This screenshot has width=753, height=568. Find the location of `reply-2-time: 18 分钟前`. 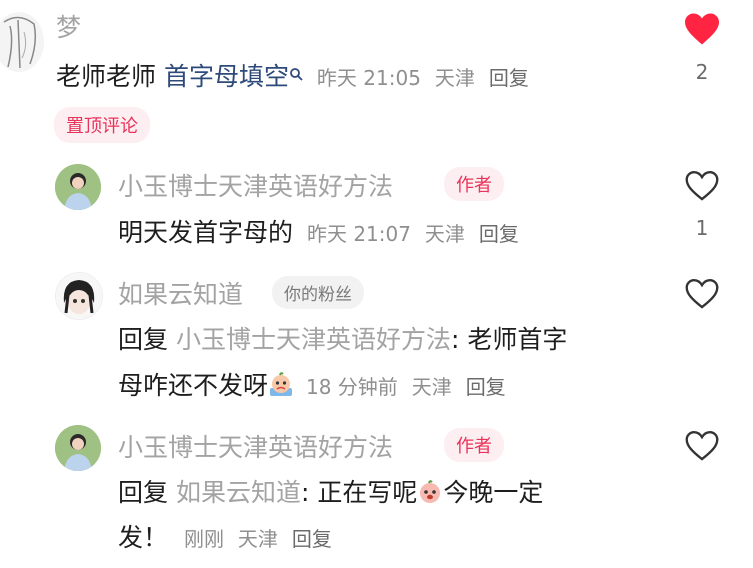

reply-2-time: 18 分钟前 is located at coordinates (351, 387).